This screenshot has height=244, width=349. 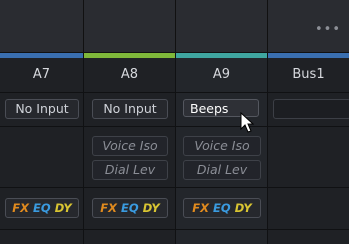 I want to click on input-selector-a8: No Input, so click(x=130, y=109).